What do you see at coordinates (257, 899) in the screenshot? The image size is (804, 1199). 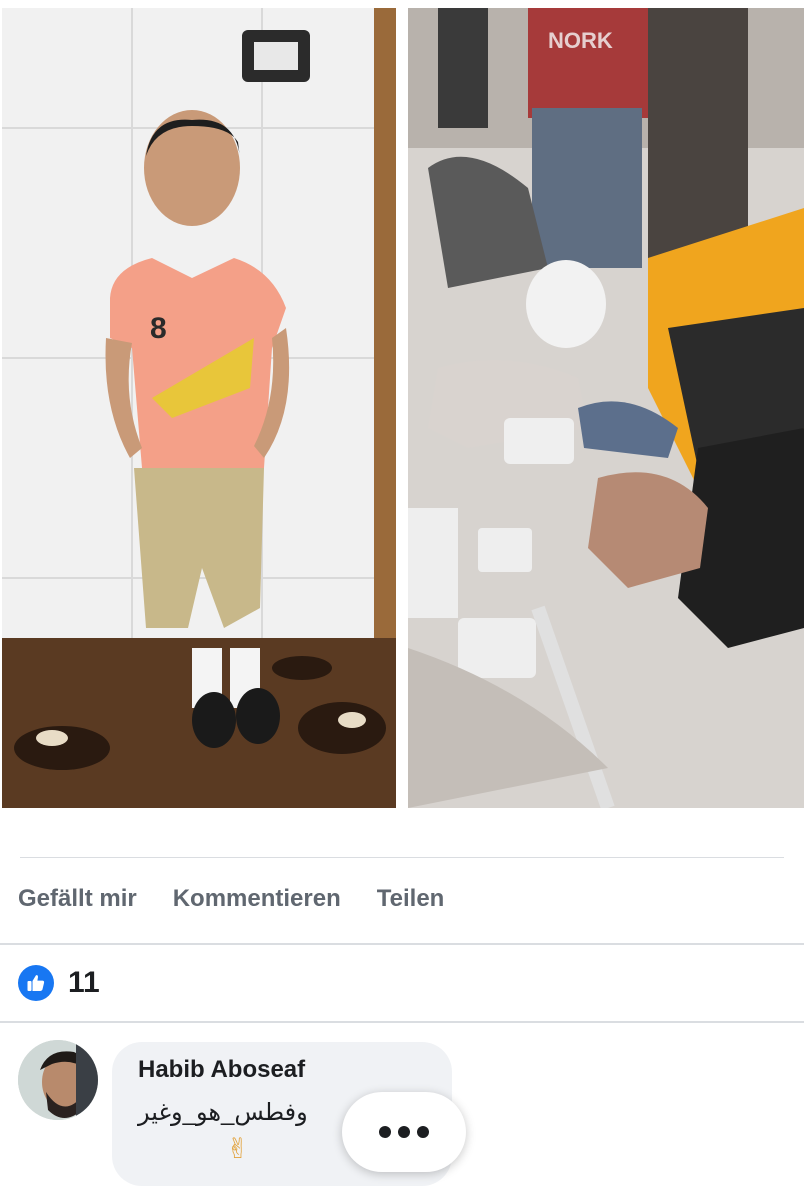 I see `comment-button: Kommentieren` at bounding box center [257, 899].